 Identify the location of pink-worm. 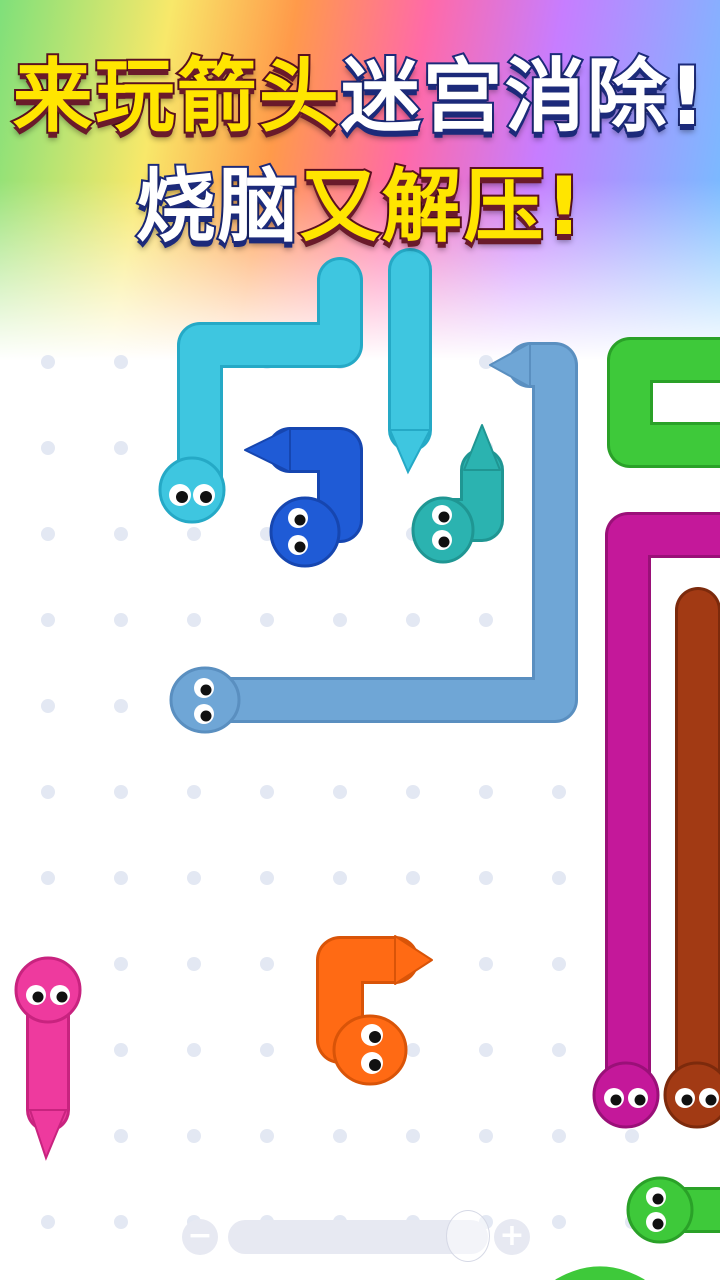
(48, 1058).